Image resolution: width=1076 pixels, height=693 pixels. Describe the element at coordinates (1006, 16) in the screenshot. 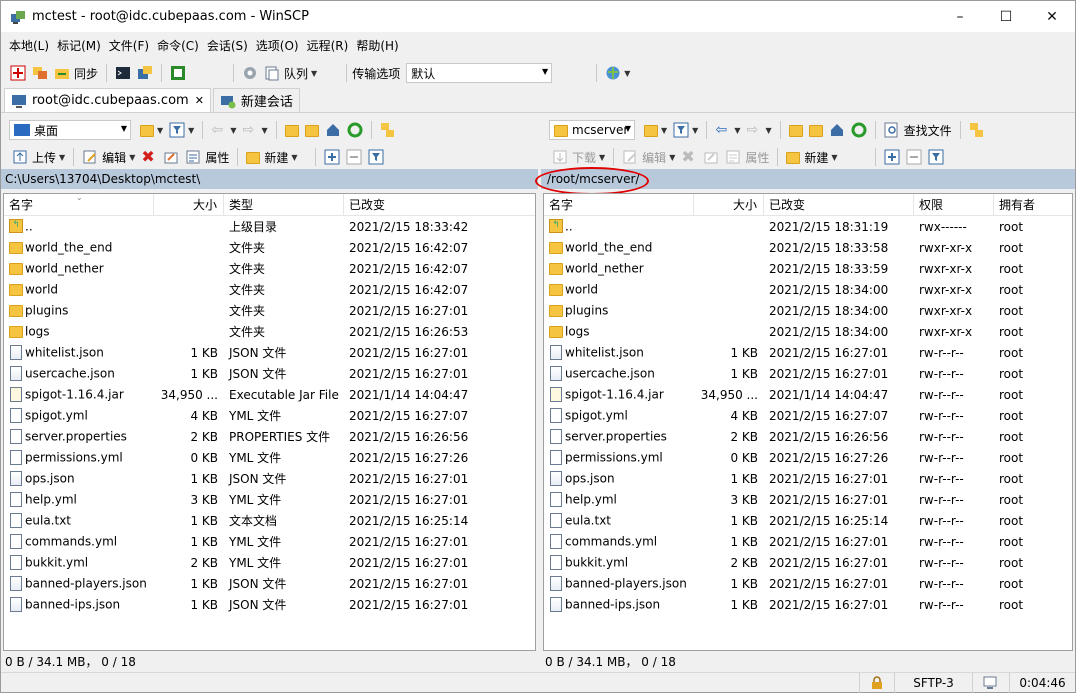

I see `maximize-button: ☐` at that location.